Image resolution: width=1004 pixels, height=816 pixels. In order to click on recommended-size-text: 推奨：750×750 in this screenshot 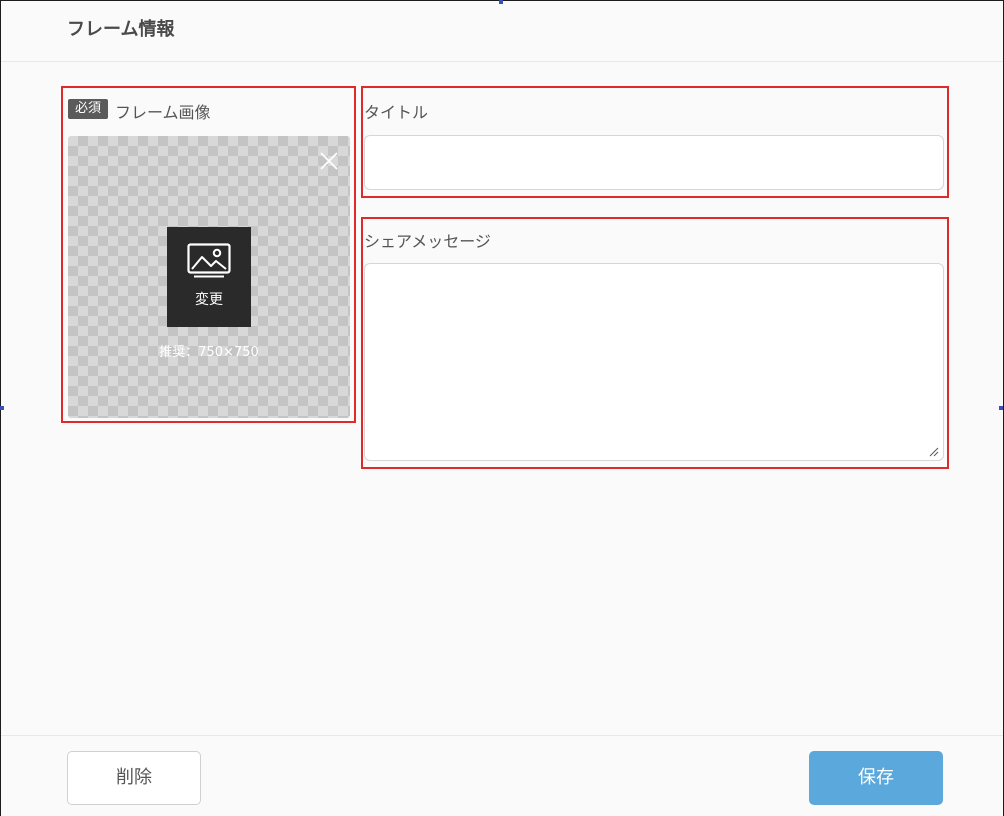, I will do `click(209, 352)`.